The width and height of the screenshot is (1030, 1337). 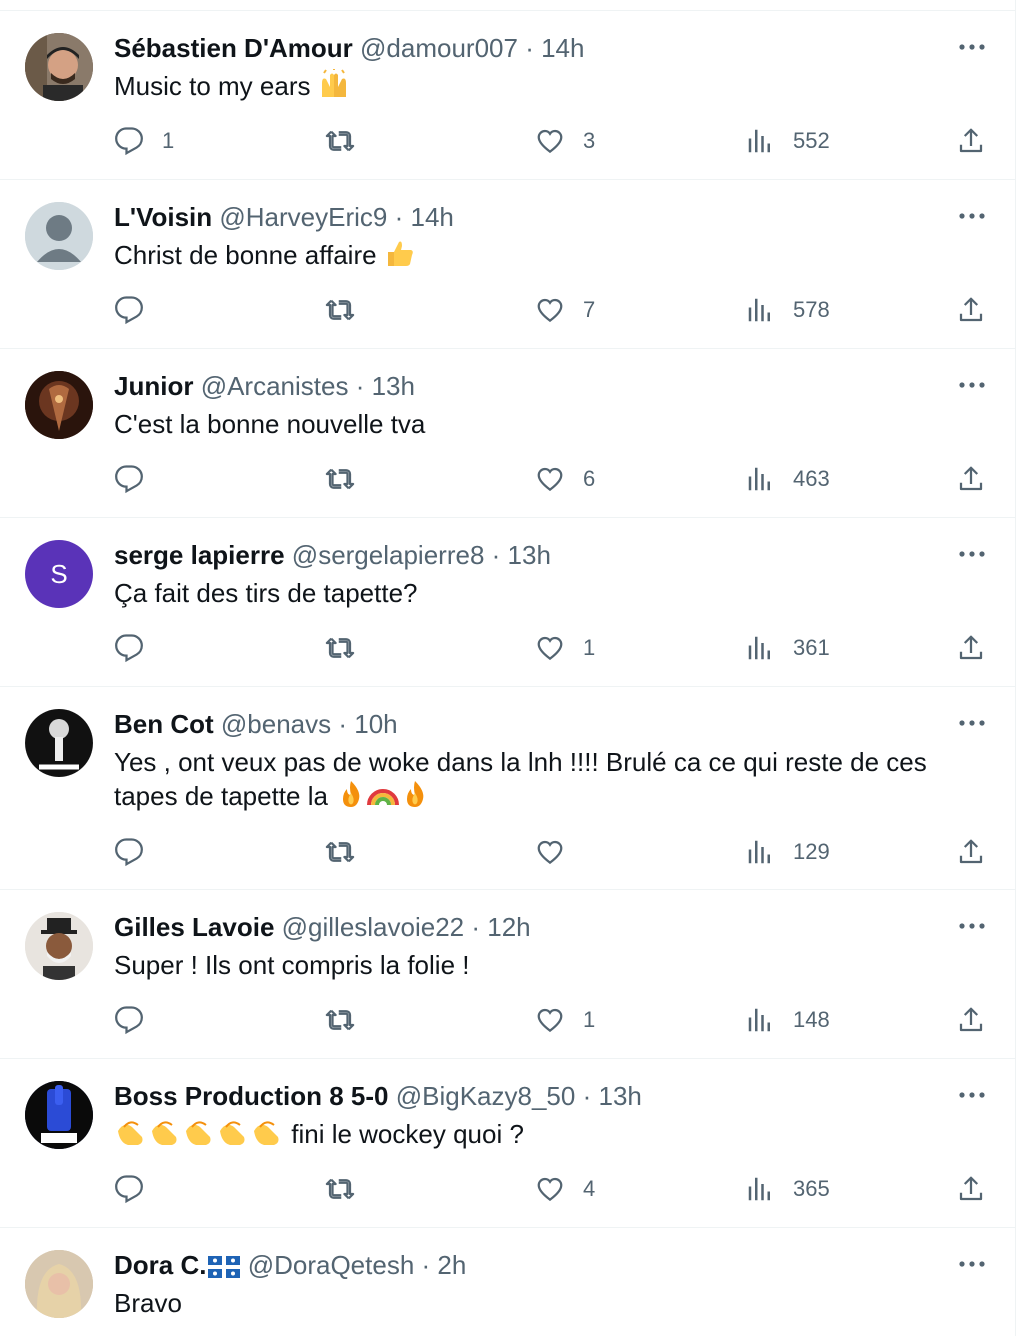 I want to click on clapping-hands-emoji, so click(x=233, y=1136).